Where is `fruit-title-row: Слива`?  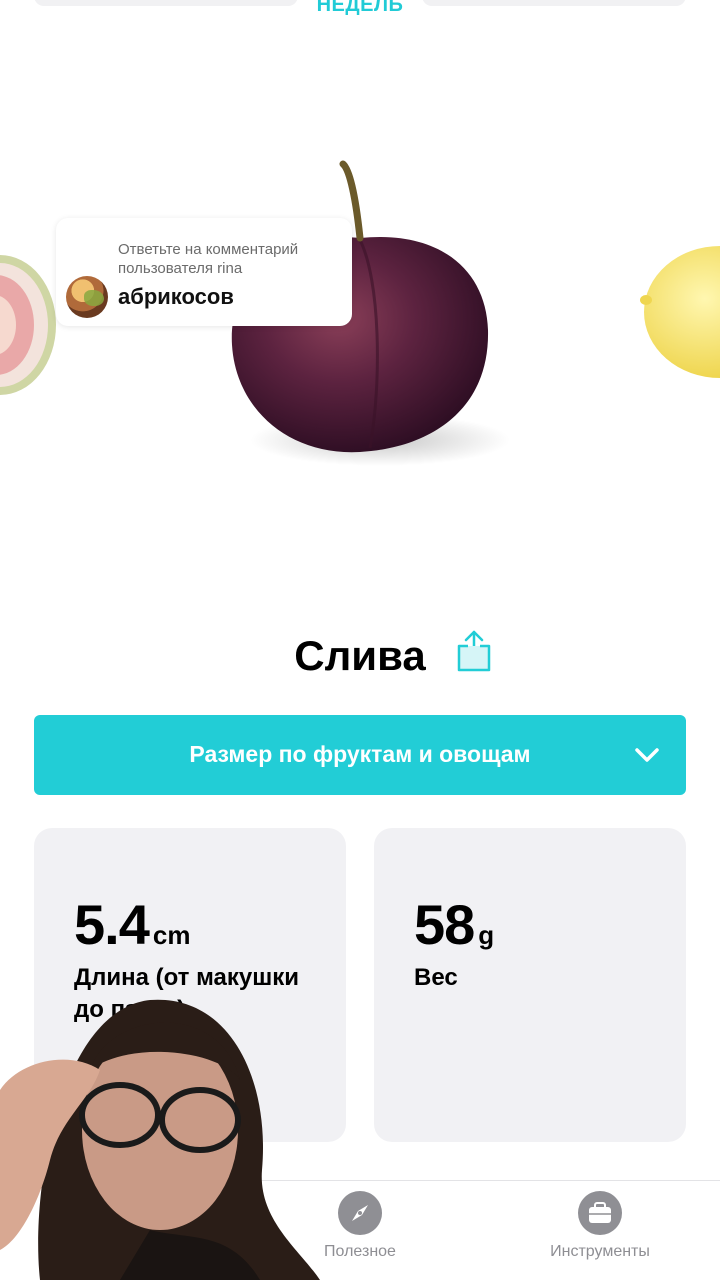
fruit-title-row: Слива is located at coordinates (360, 656).